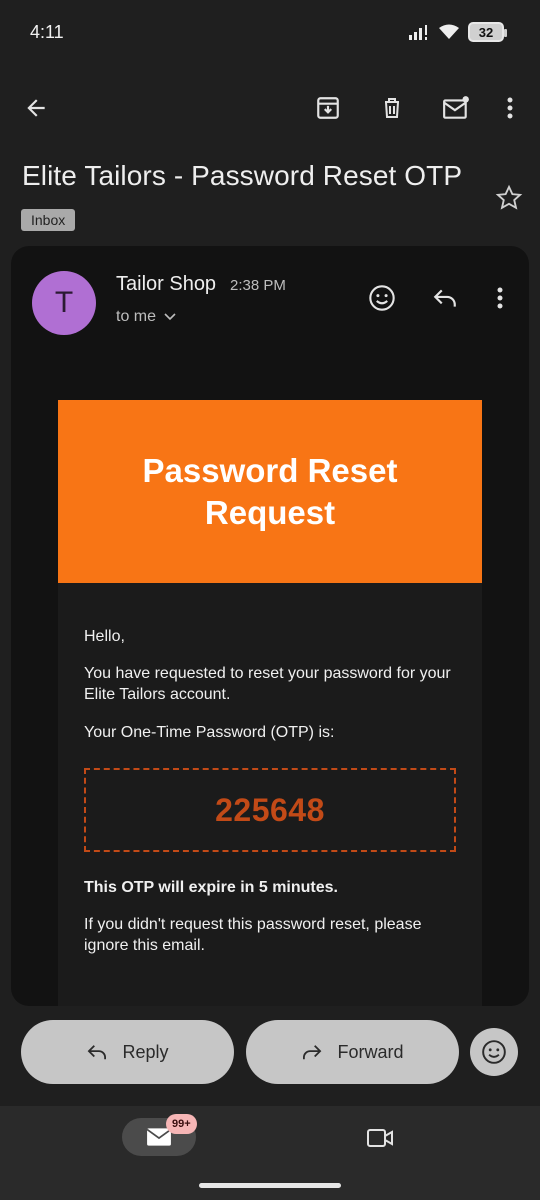  Describe the element at coordinates (136, 316) in the screenshot. I see `recipient-label: to me` at that location.